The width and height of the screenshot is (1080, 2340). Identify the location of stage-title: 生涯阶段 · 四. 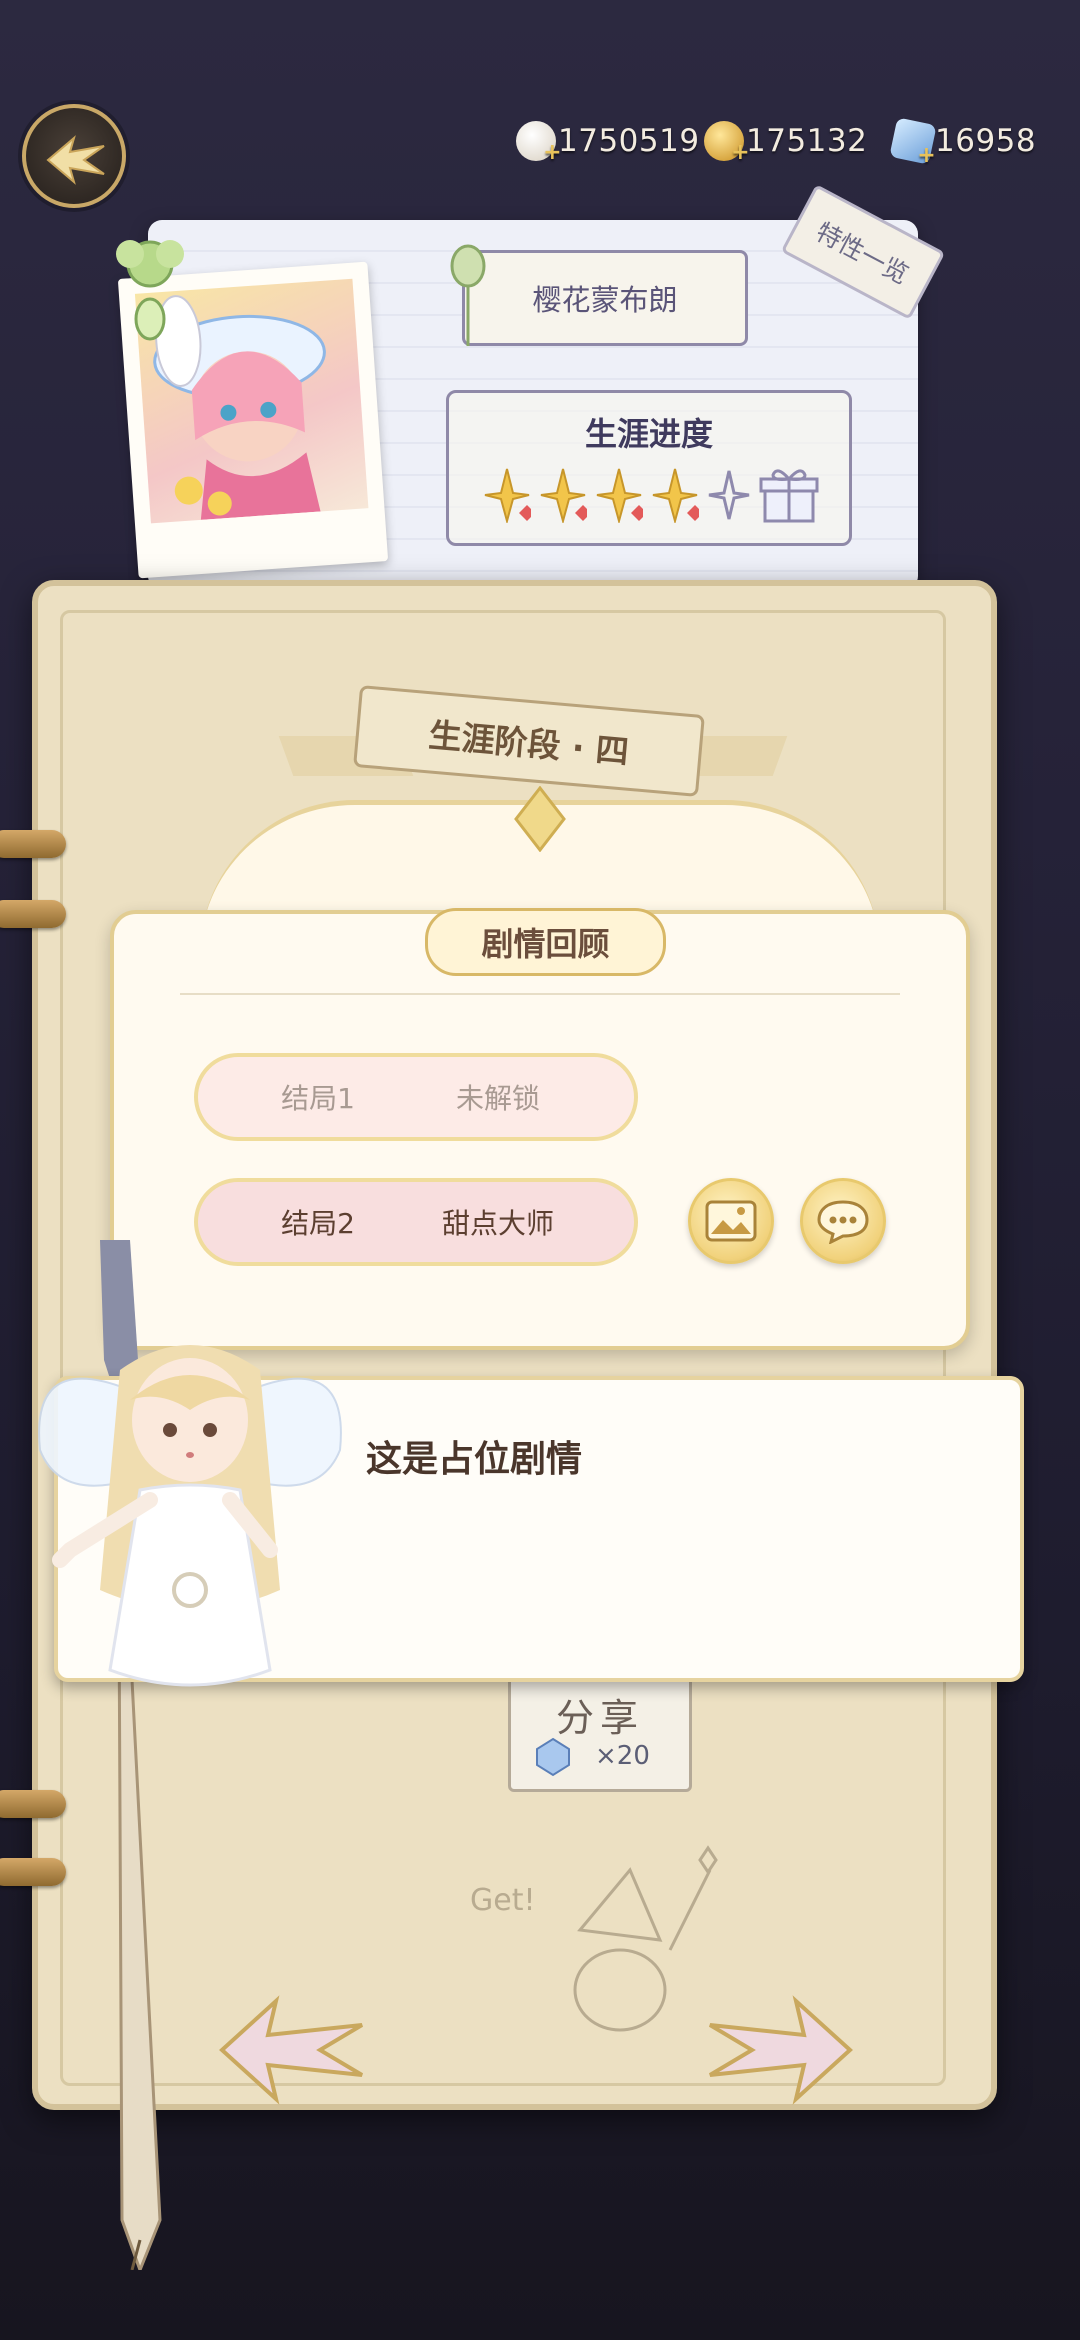
(529, 743).